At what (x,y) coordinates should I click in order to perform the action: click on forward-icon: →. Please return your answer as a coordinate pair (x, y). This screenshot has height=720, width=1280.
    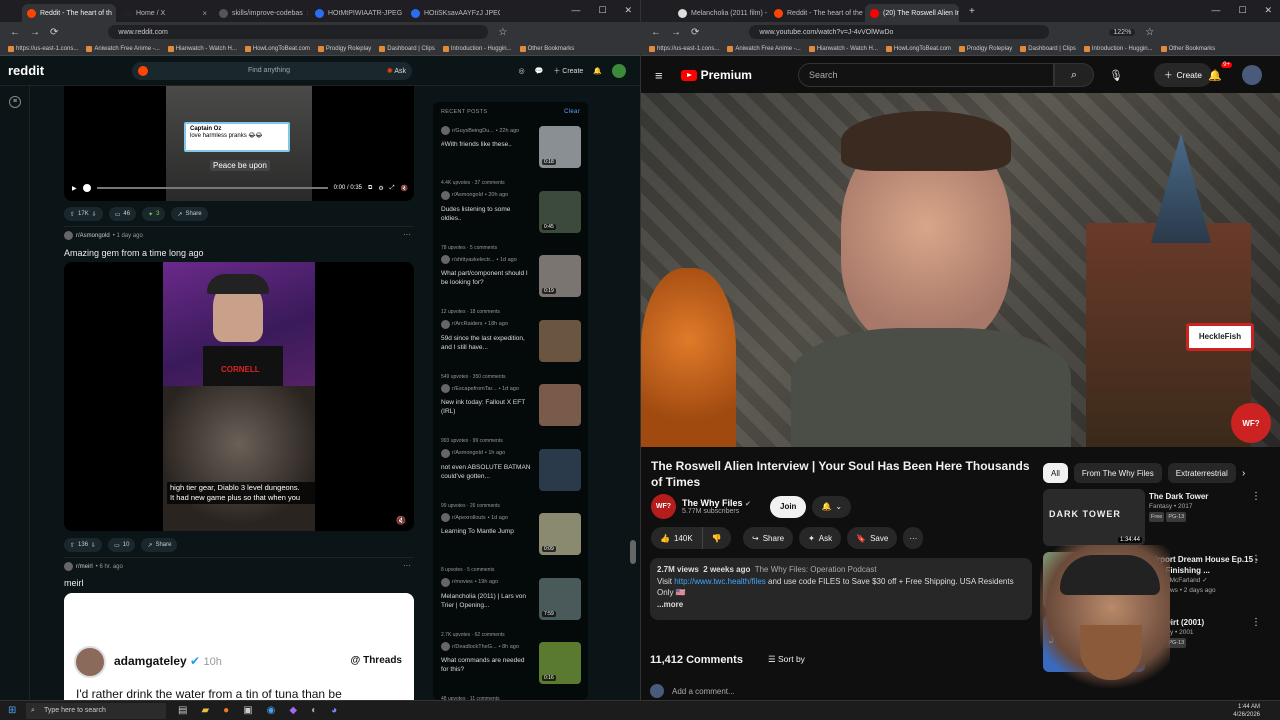
    Looking at the image, I should click on (676, 32).